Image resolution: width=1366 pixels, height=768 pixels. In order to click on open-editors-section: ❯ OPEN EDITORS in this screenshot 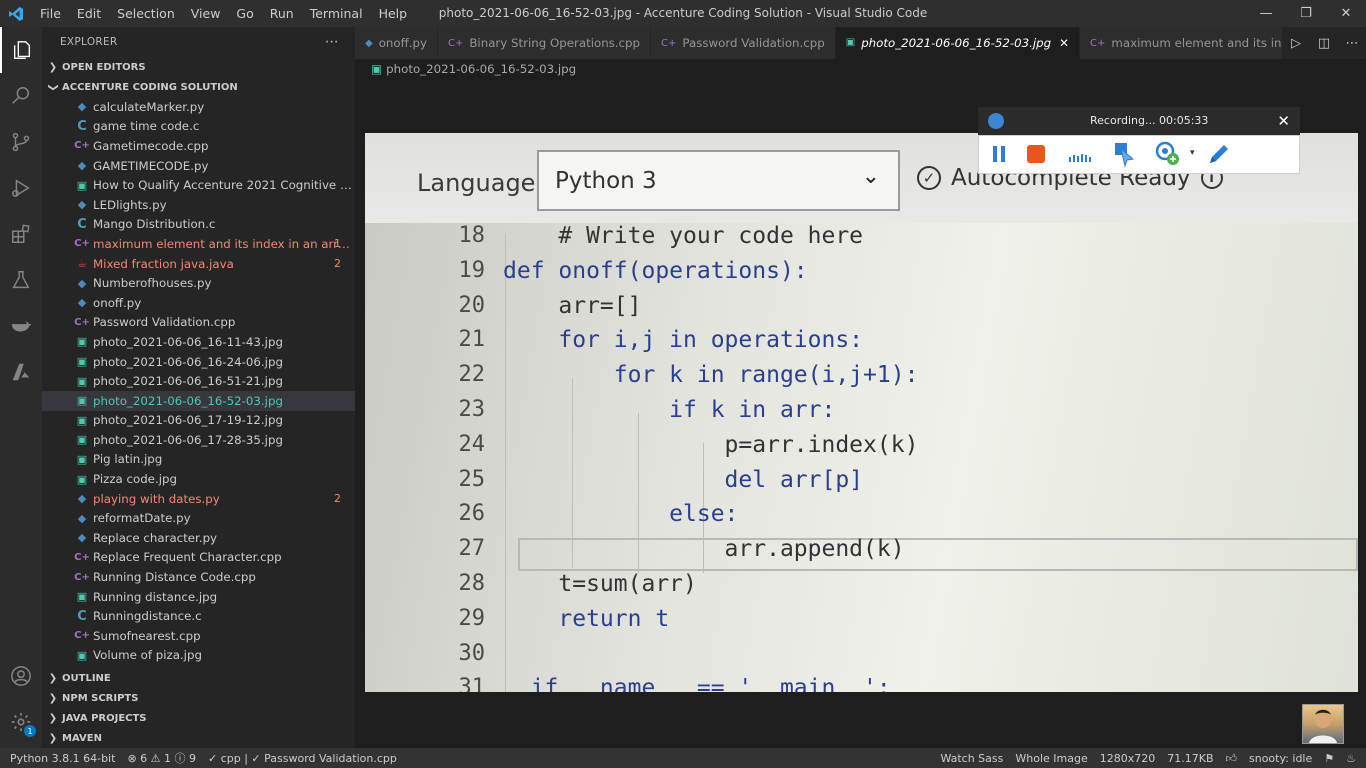, I will do `click(198, 67)`.